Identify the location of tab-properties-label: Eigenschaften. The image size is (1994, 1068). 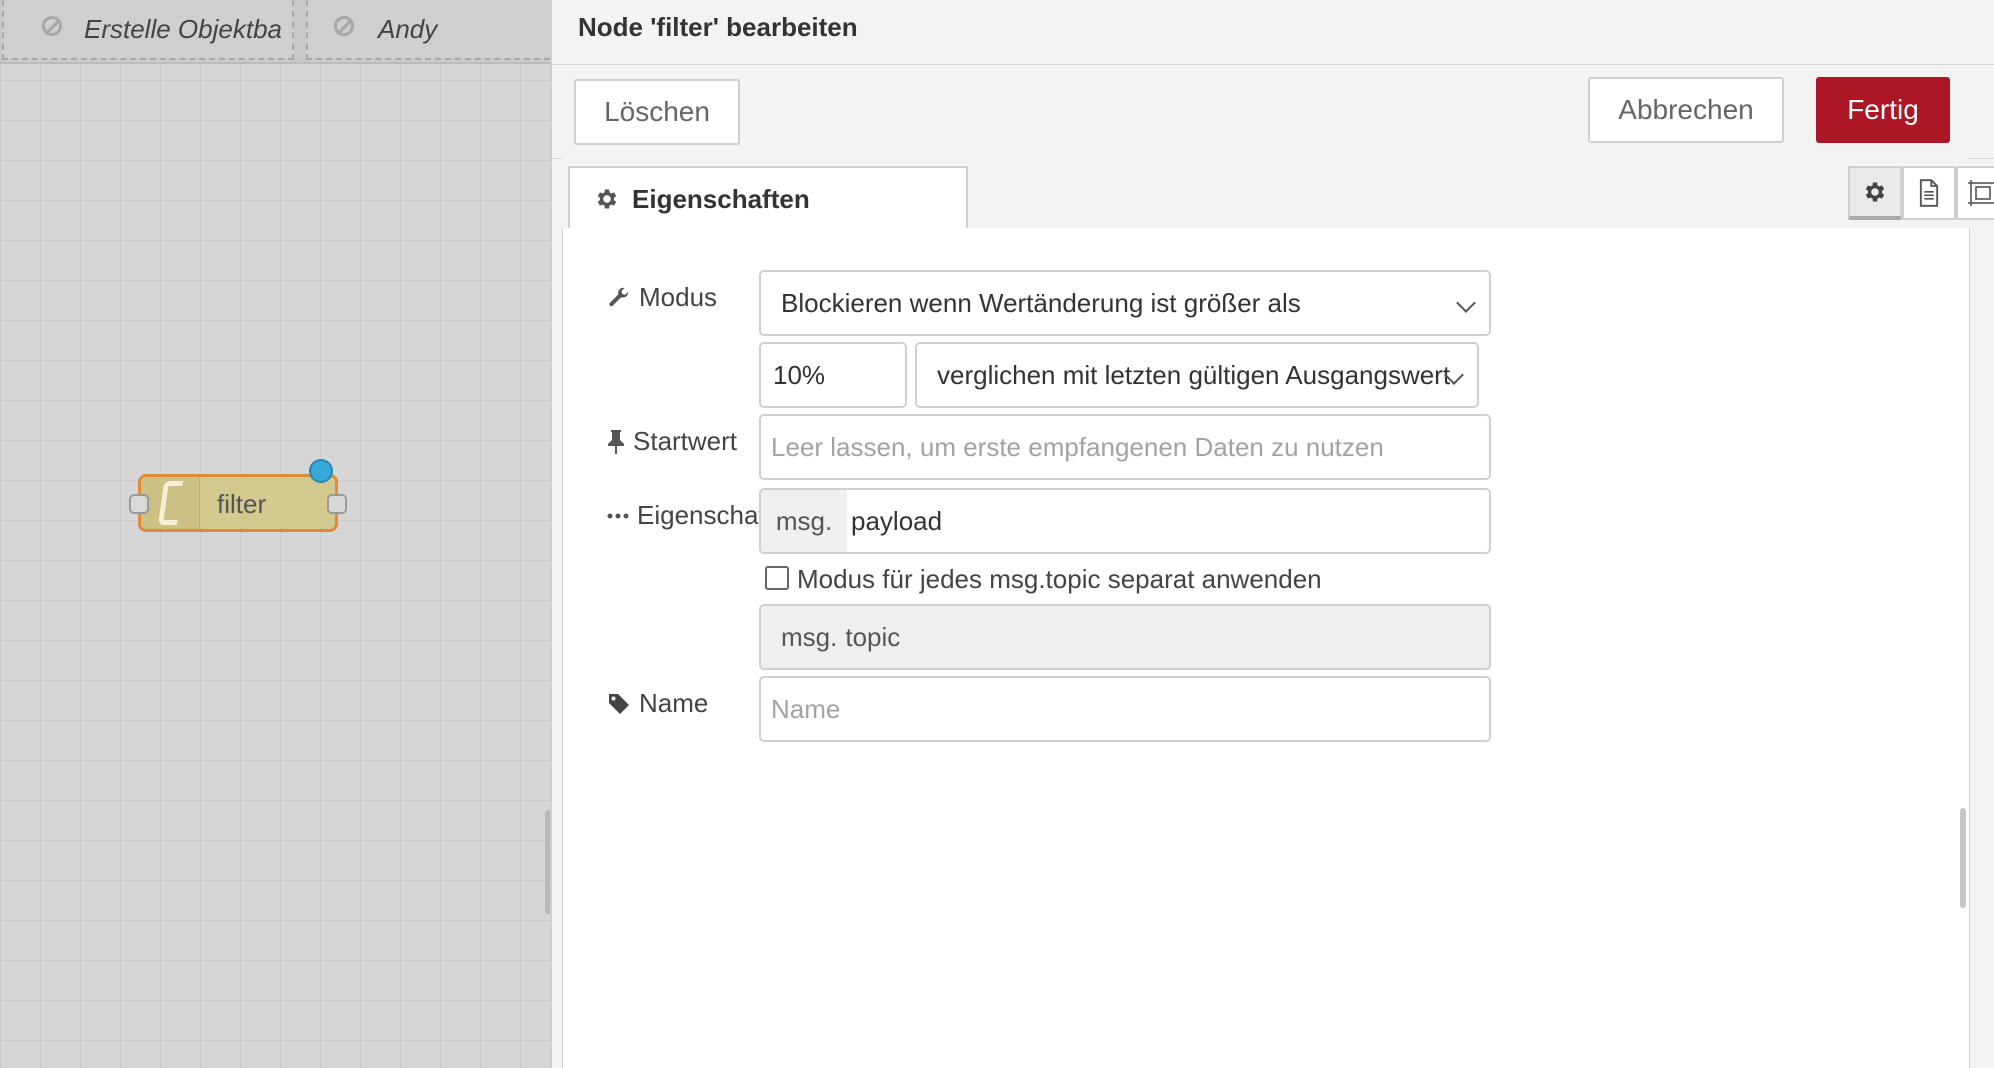
(721, 198).